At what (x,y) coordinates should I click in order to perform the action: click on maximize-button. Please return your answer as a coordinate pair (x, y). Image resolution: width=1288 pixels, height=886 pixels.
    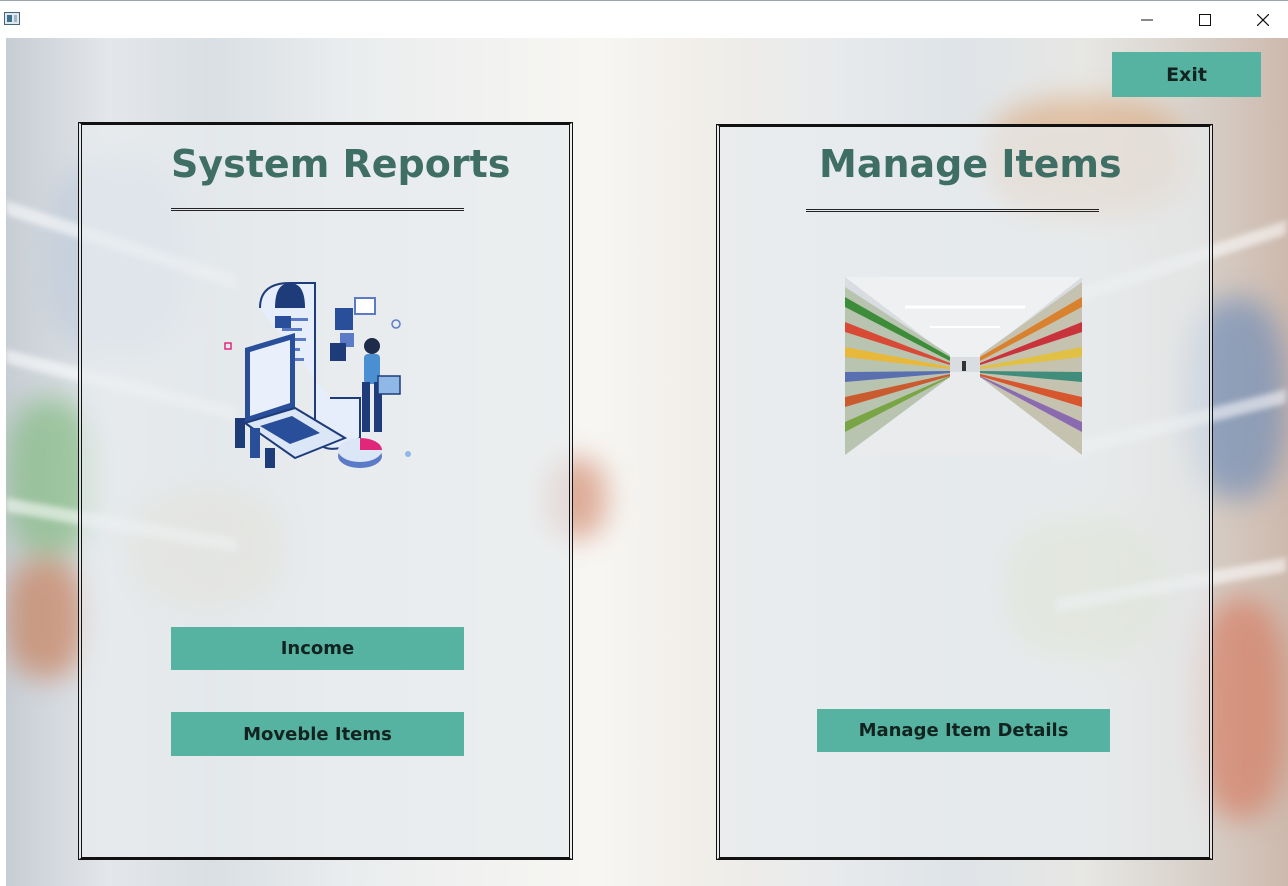
    Looking at the image, I should click on (1205, 20).